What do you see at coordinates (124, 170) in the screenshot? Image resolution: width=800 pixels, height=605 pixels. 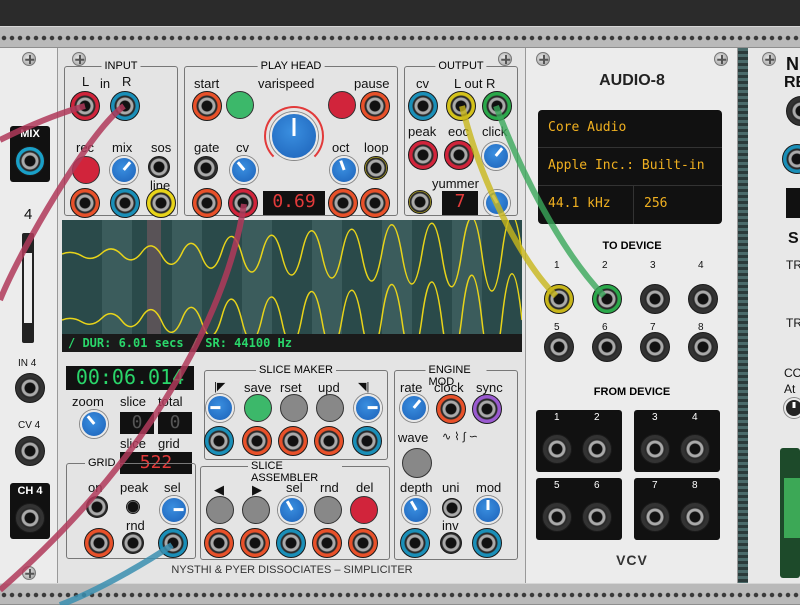 I see `mix-knob` at bounding box center [124, 170].